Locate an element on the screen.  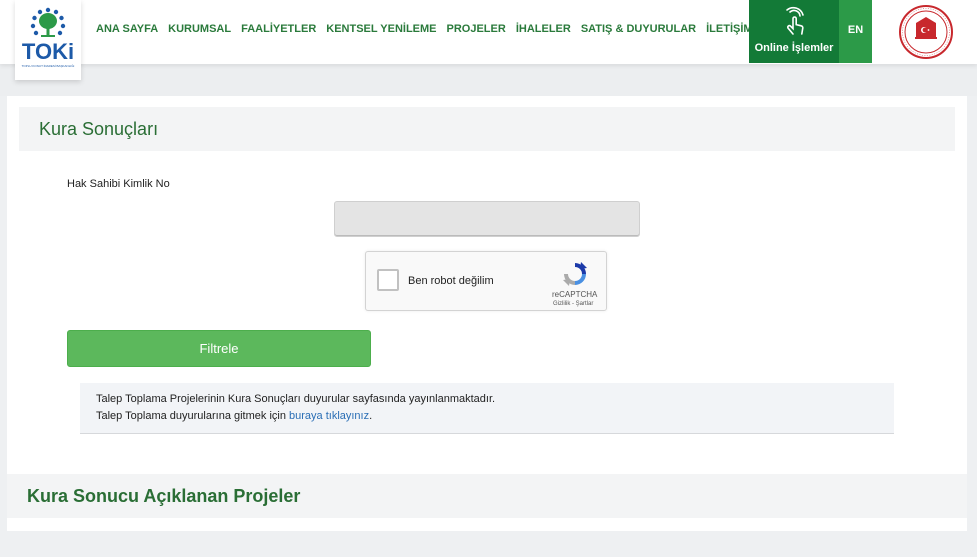
recaptcha-brand: reCAPTCHA is located at coordinates (575, 294).